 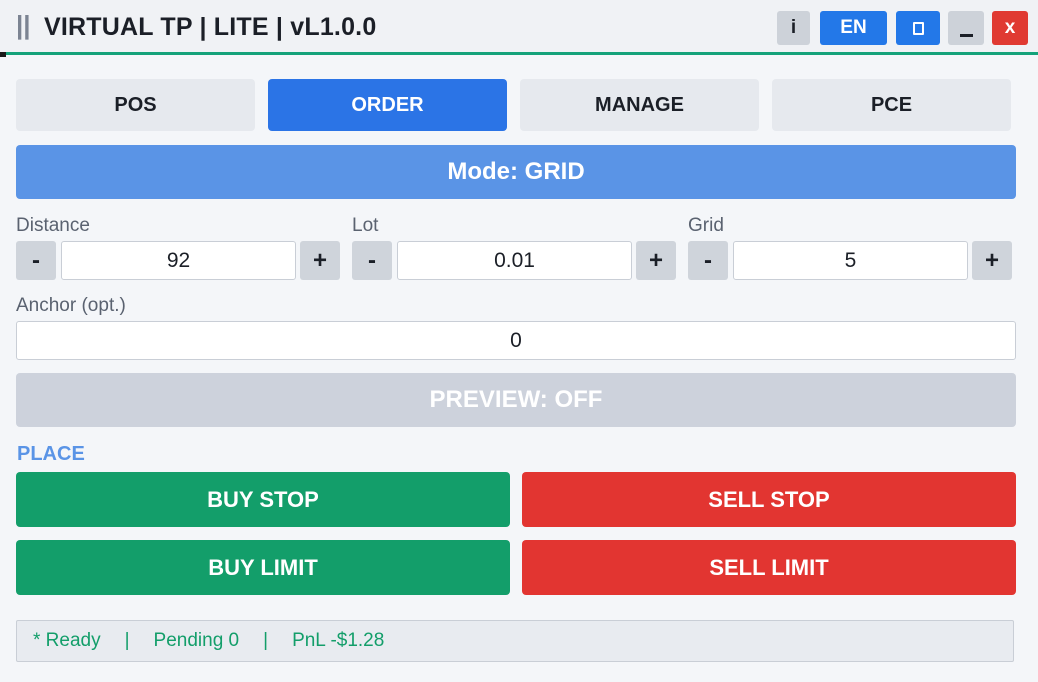 What do you see at coordinates (53, 225) in the screenshot?
I see `distance-label: Distance` at bounding box center [53, 225].